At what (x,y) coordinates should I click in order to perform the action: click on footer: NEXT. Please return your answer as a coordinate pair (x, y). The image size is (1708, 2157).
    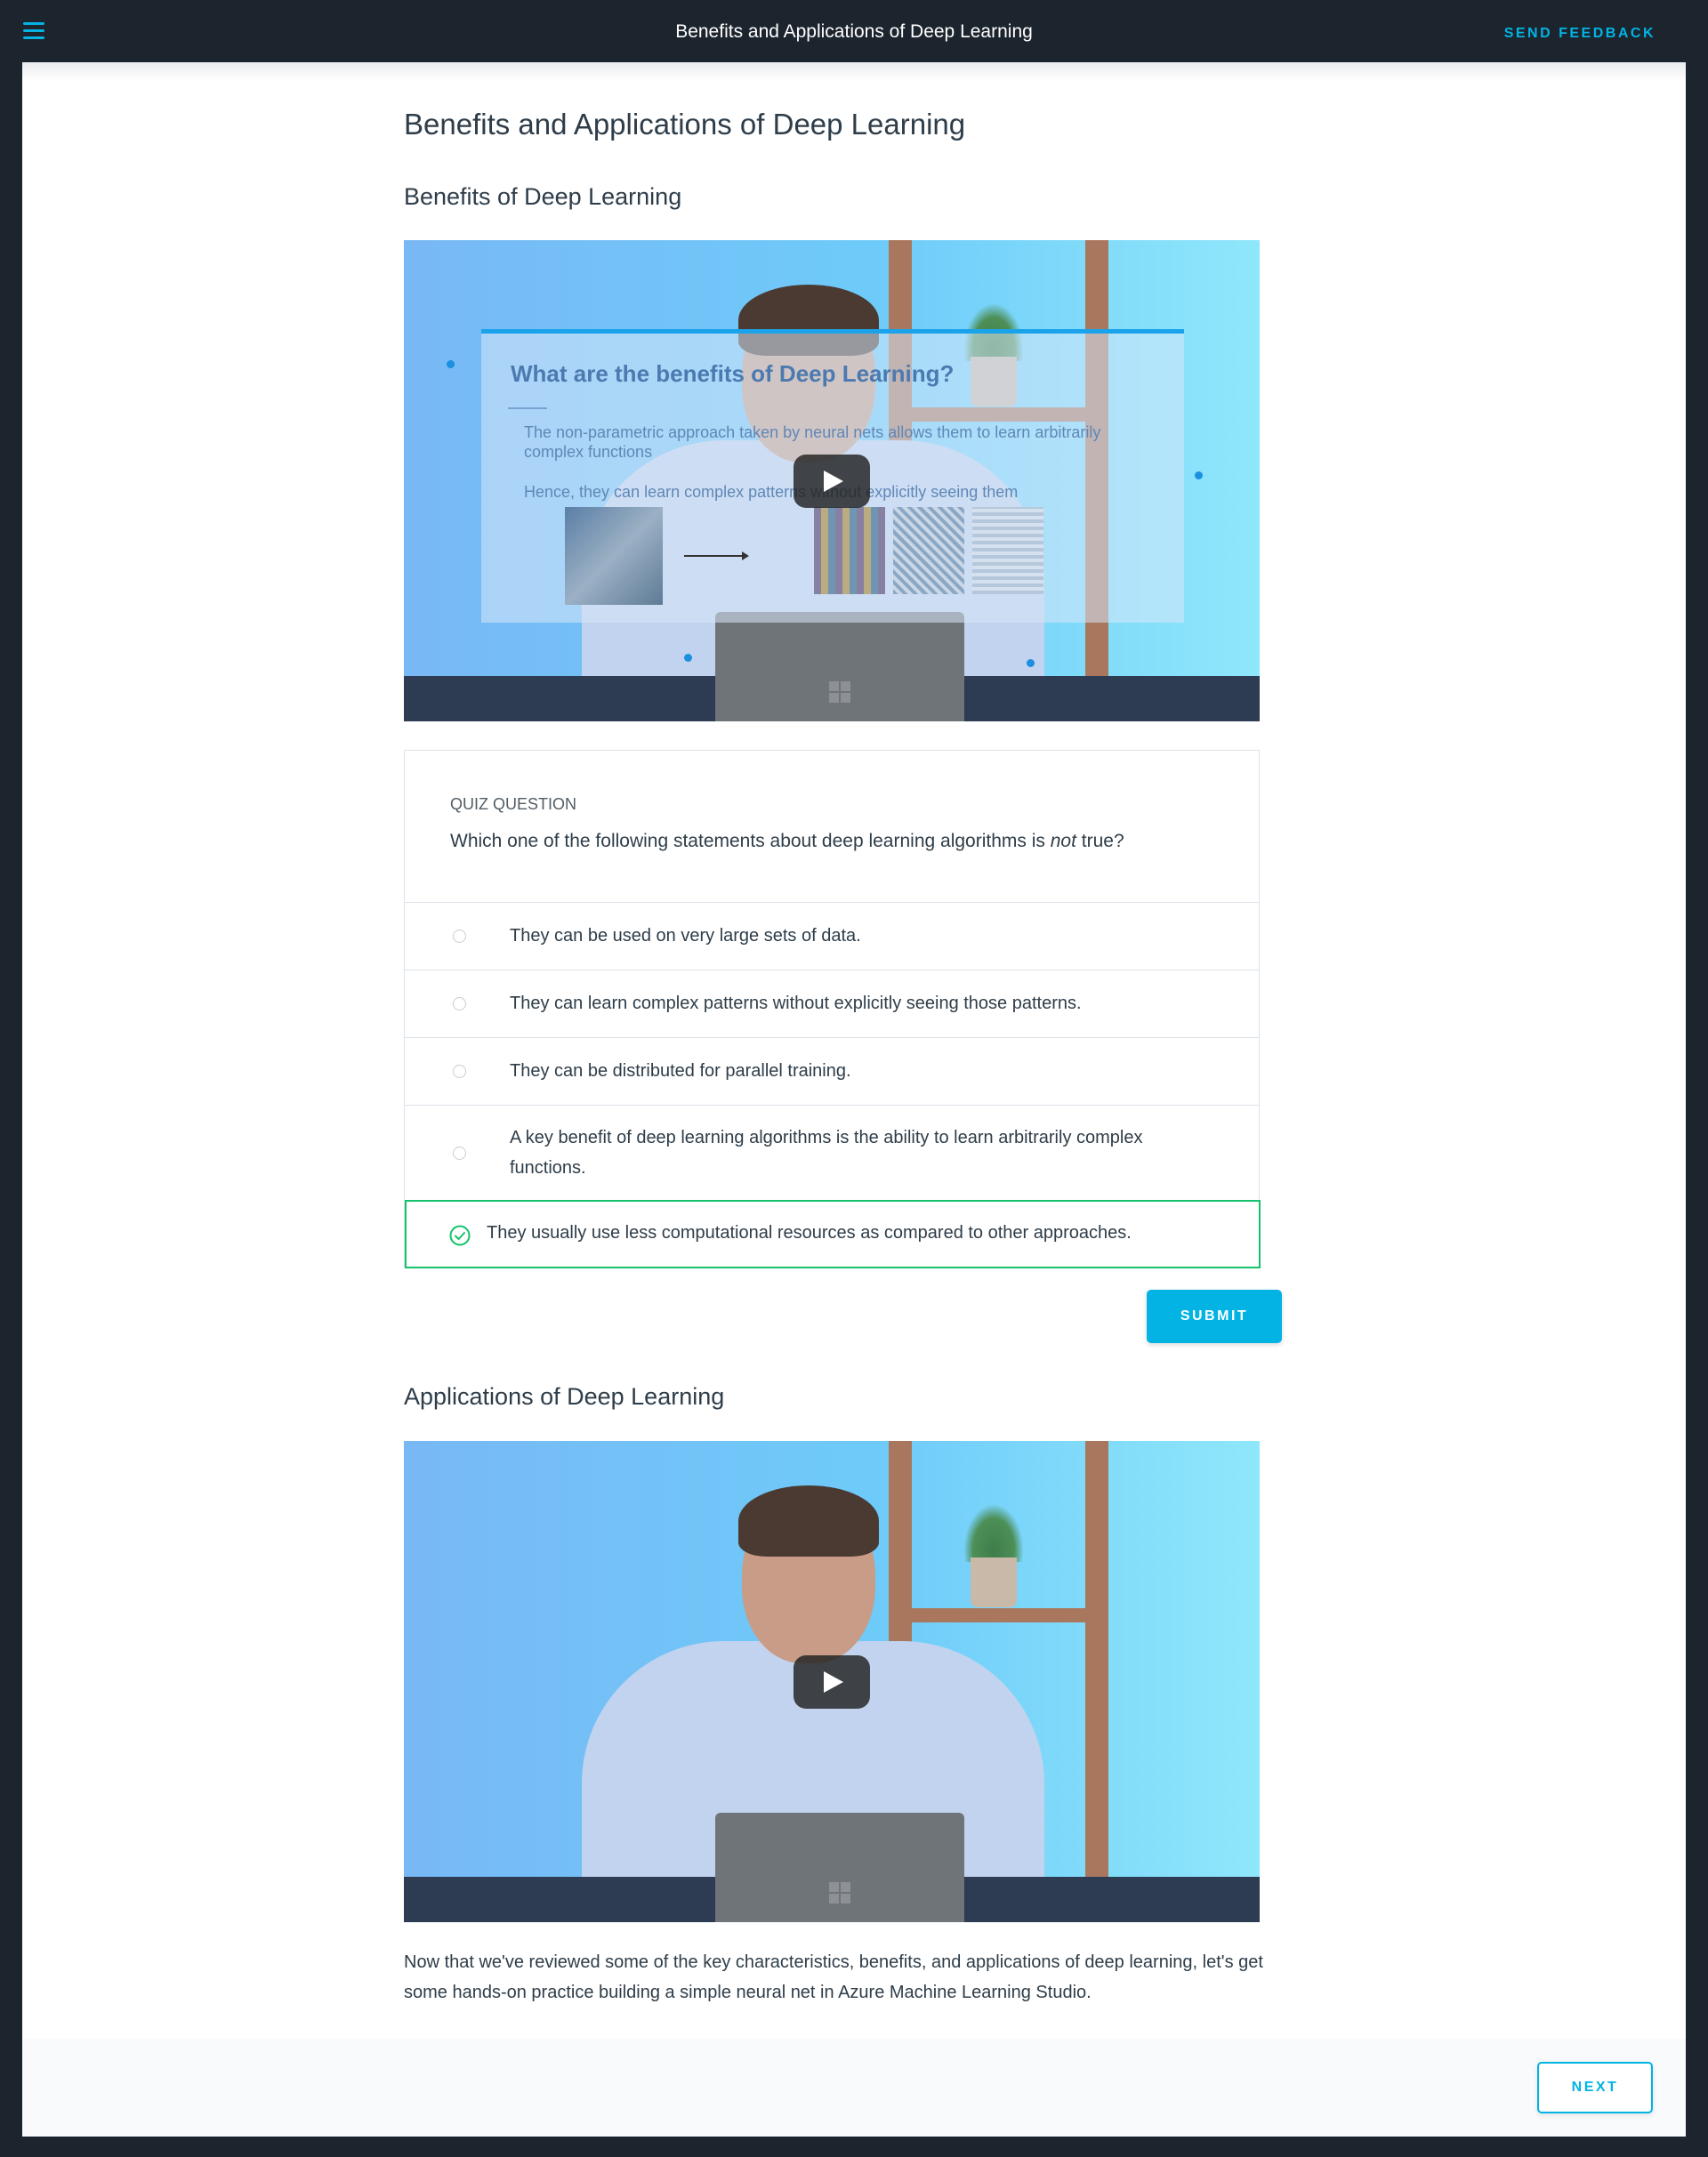
    Looking at the image, I should click on (854, 2088).